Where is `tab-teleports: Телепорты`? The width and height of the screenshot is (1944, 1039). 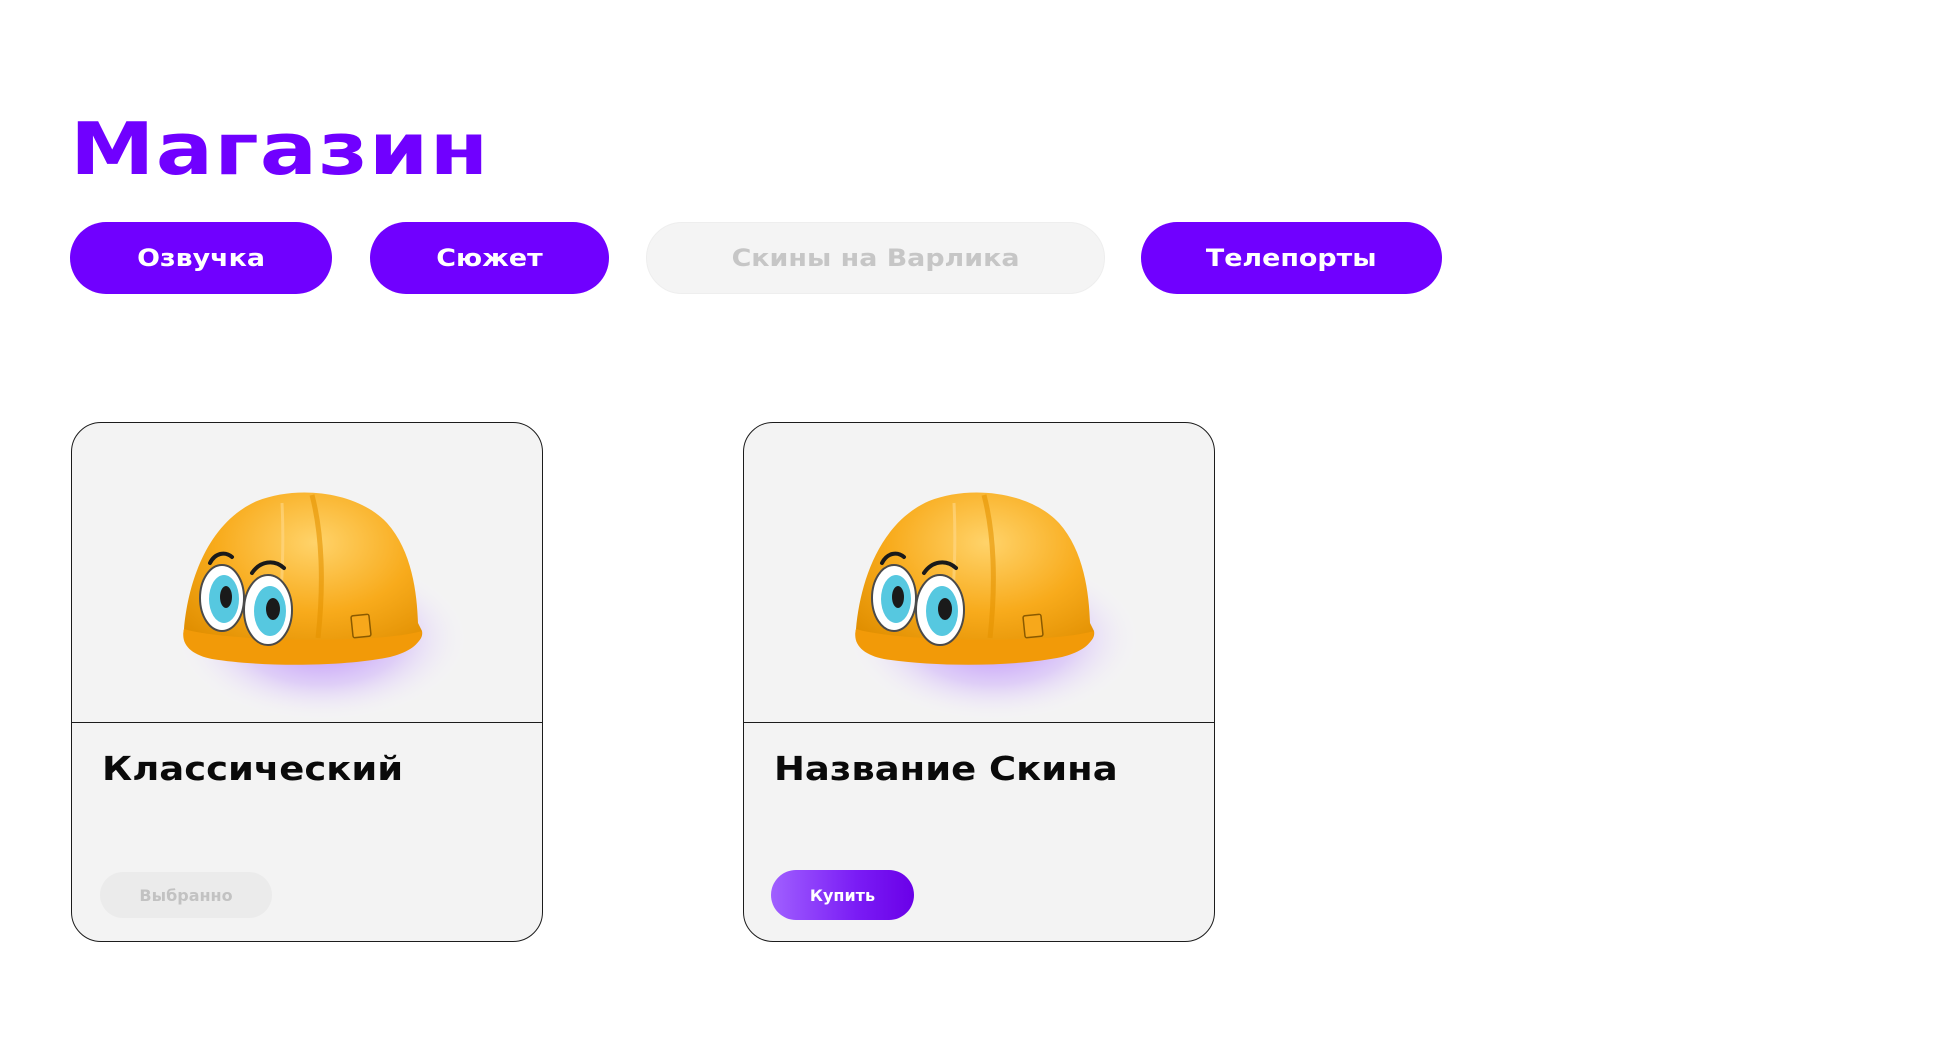 tab-teleports: Телепорты is located at coordinates (1291, 258).